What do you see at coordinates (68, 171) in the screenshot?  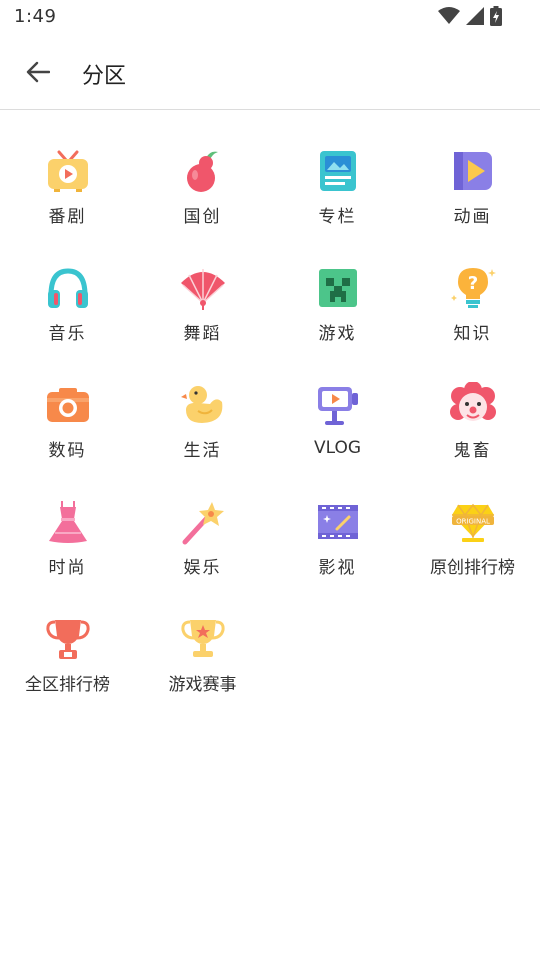 I see `tv-icon` at bounding box center [68, 171].